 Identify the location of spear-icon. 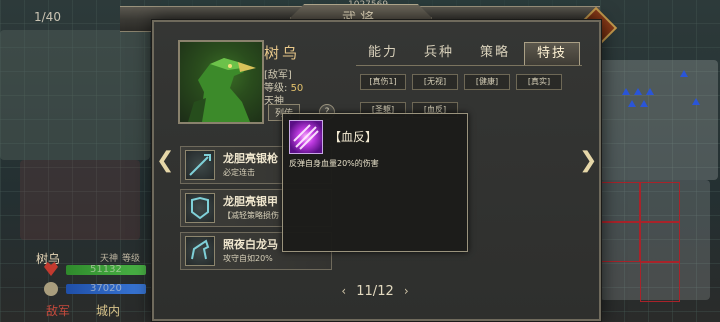
(200, 165).